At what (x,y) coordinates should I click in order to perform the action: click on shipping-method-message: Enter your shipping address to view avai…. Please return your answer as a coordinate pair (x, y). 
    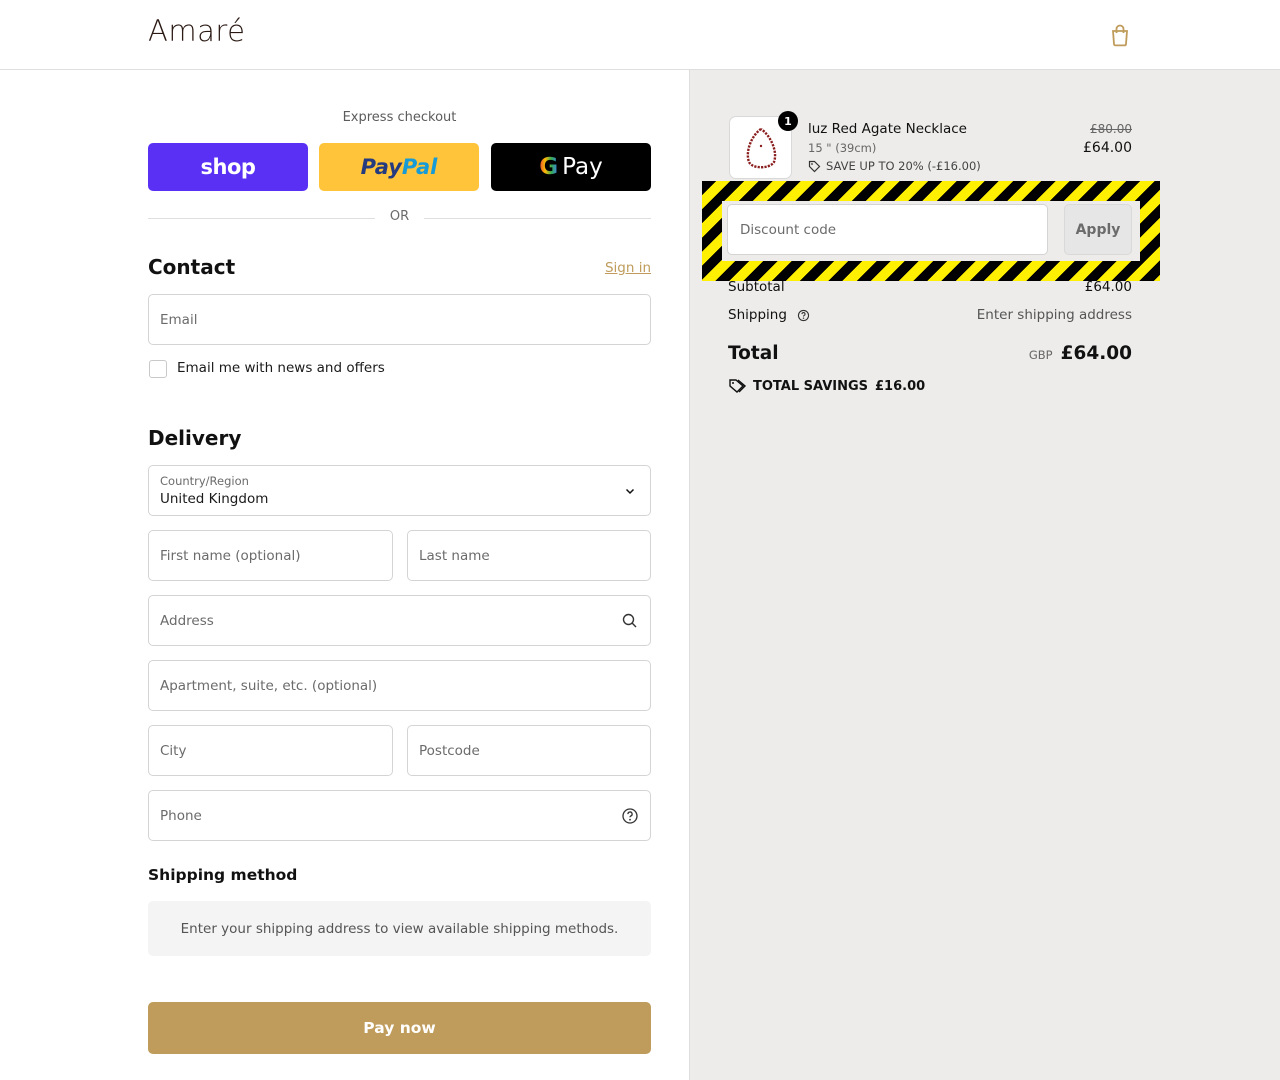
    Looking at the image, I should click on (399, 928).